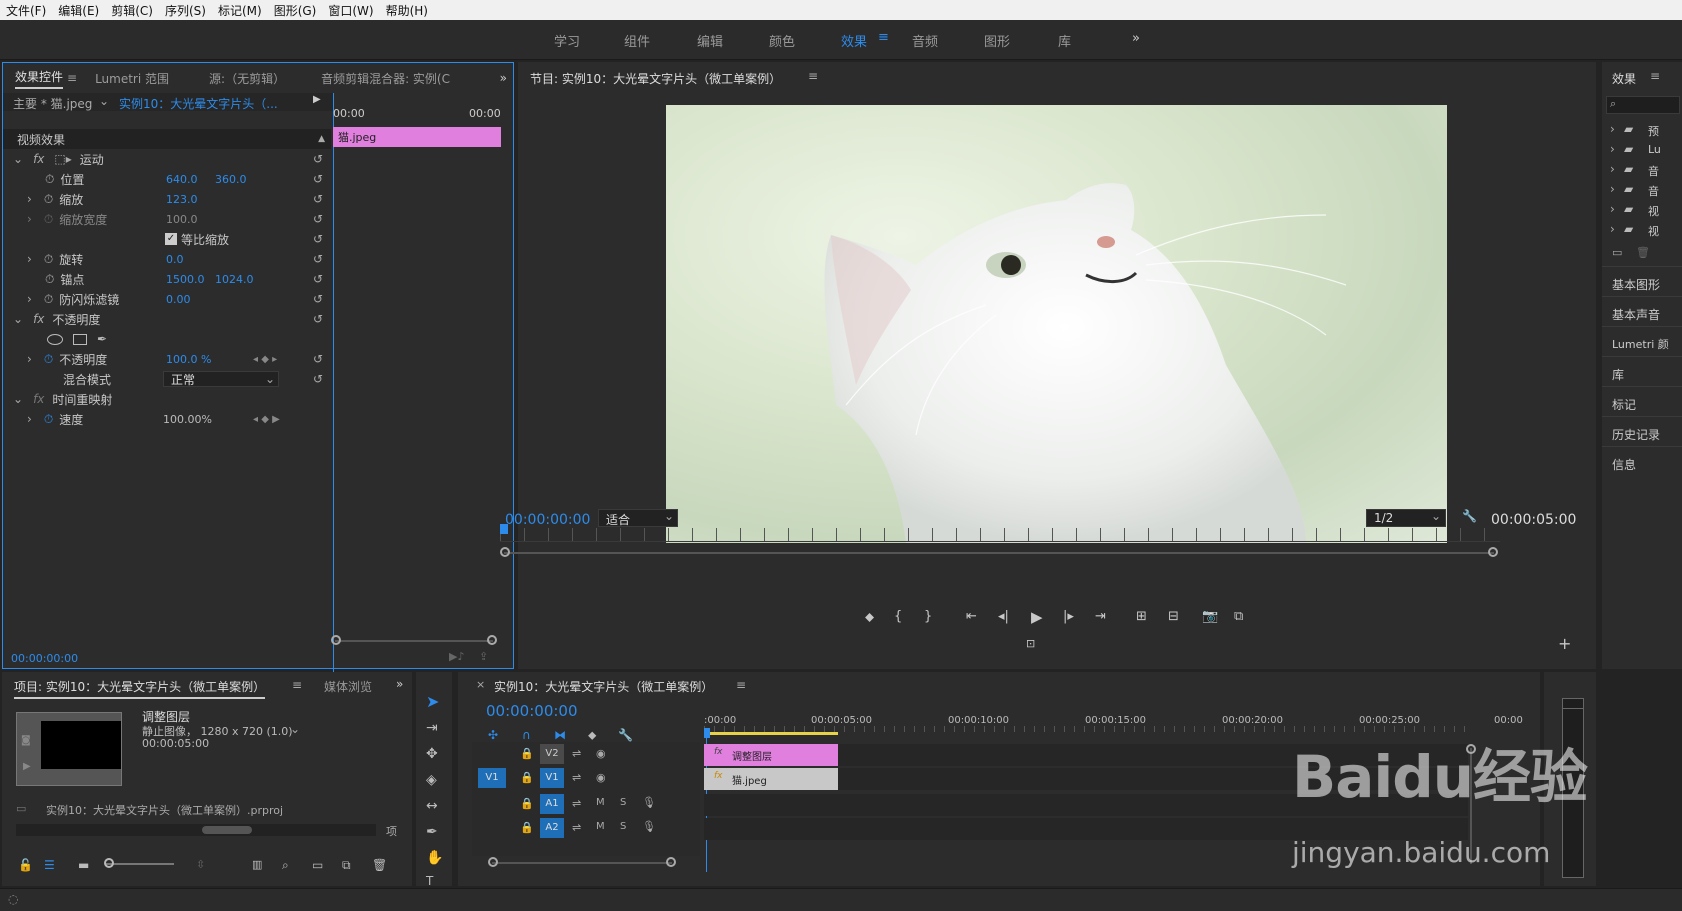 This screenshot has width=1682, height=911. Describe the element at coordinates (1636, 314) in the screenshot. I see `essential-sound-link: 基本声音` at that location.